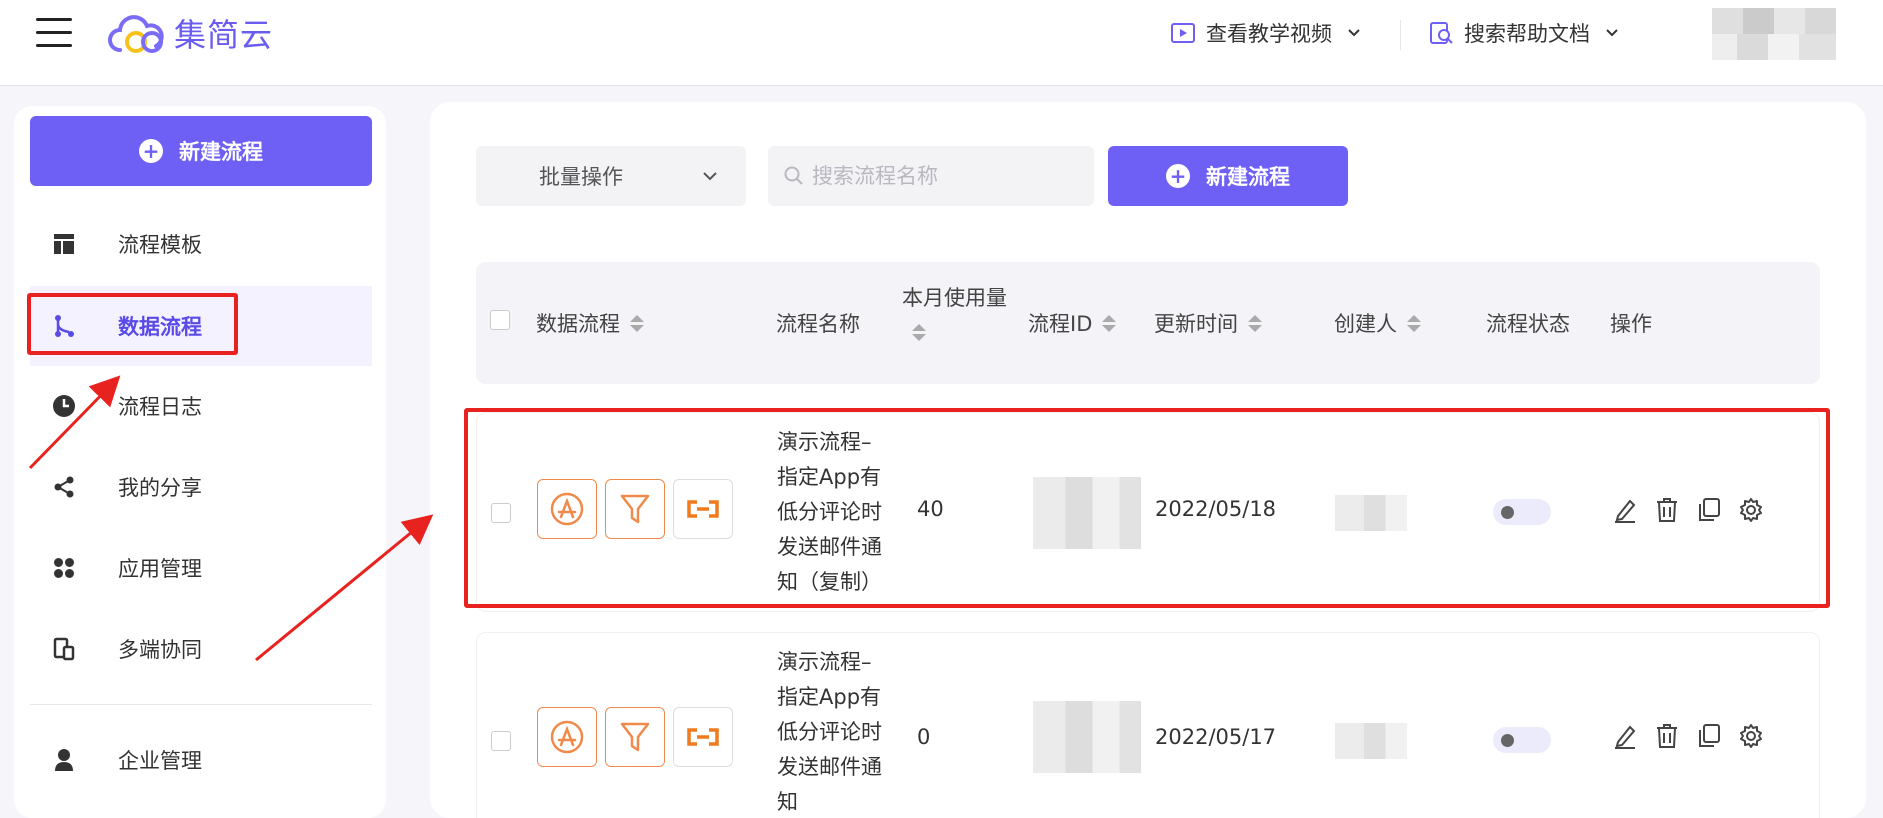  I want to click on sidebar-item-enterprise: 企业管理, so click(201, 760).